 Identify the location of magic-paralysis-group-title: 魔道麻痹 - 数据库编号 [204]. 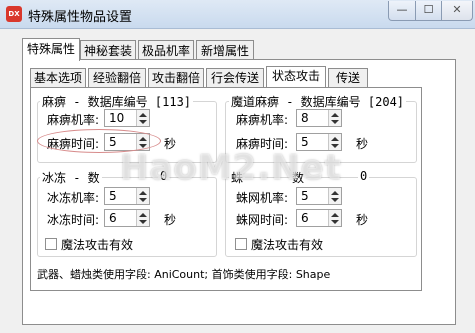
(318, 101).